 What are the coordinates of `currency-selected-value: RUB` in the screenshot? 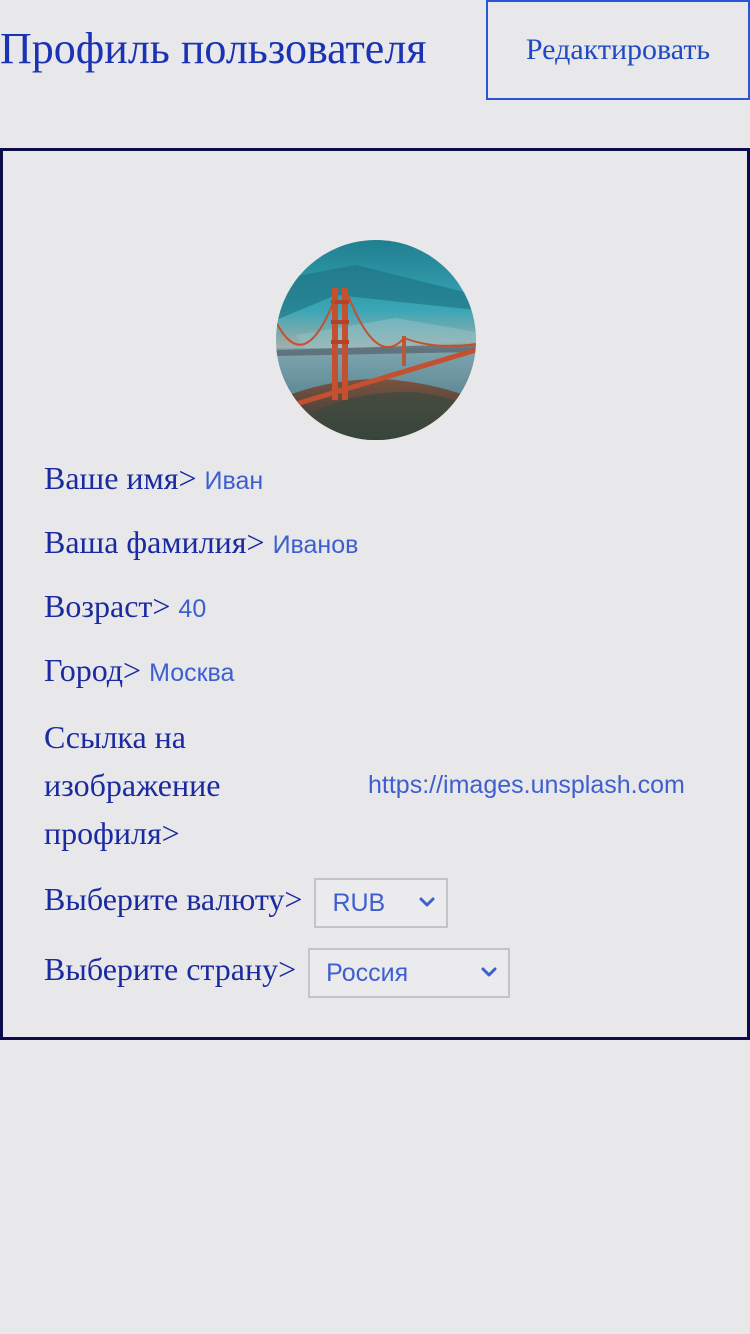 It's located at (359, 902).